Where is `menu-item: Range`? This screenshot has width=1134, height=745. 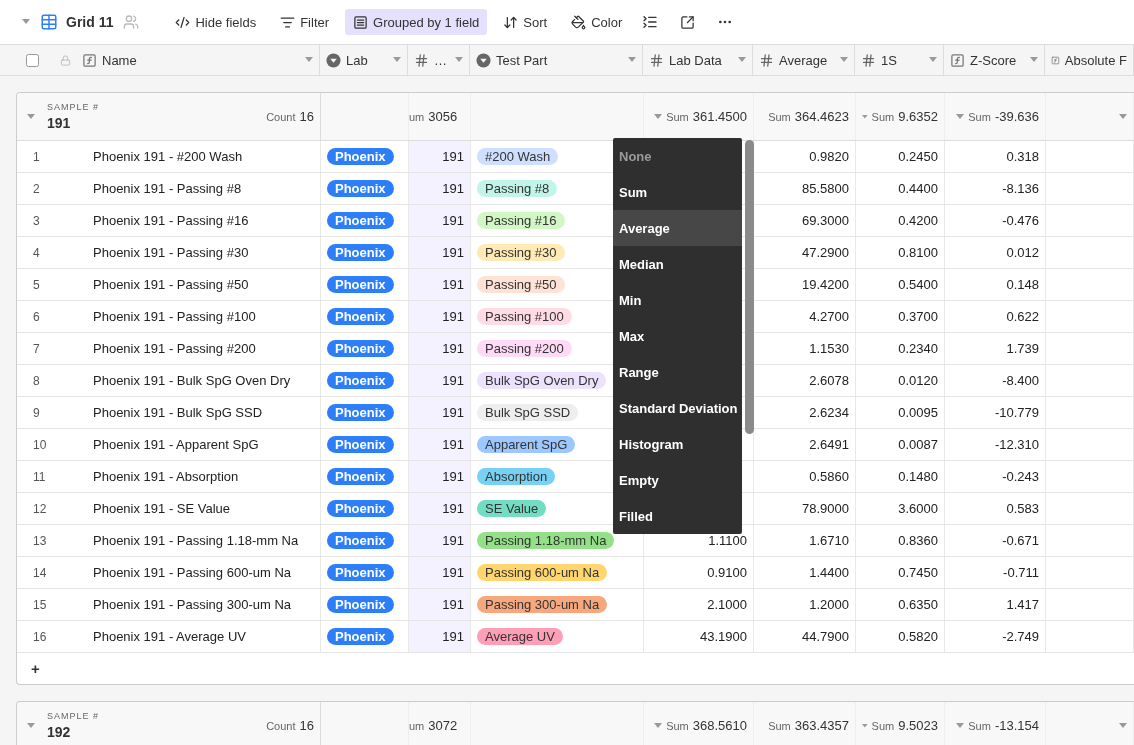
menu-item: Range is located at coordinates (677, 372).